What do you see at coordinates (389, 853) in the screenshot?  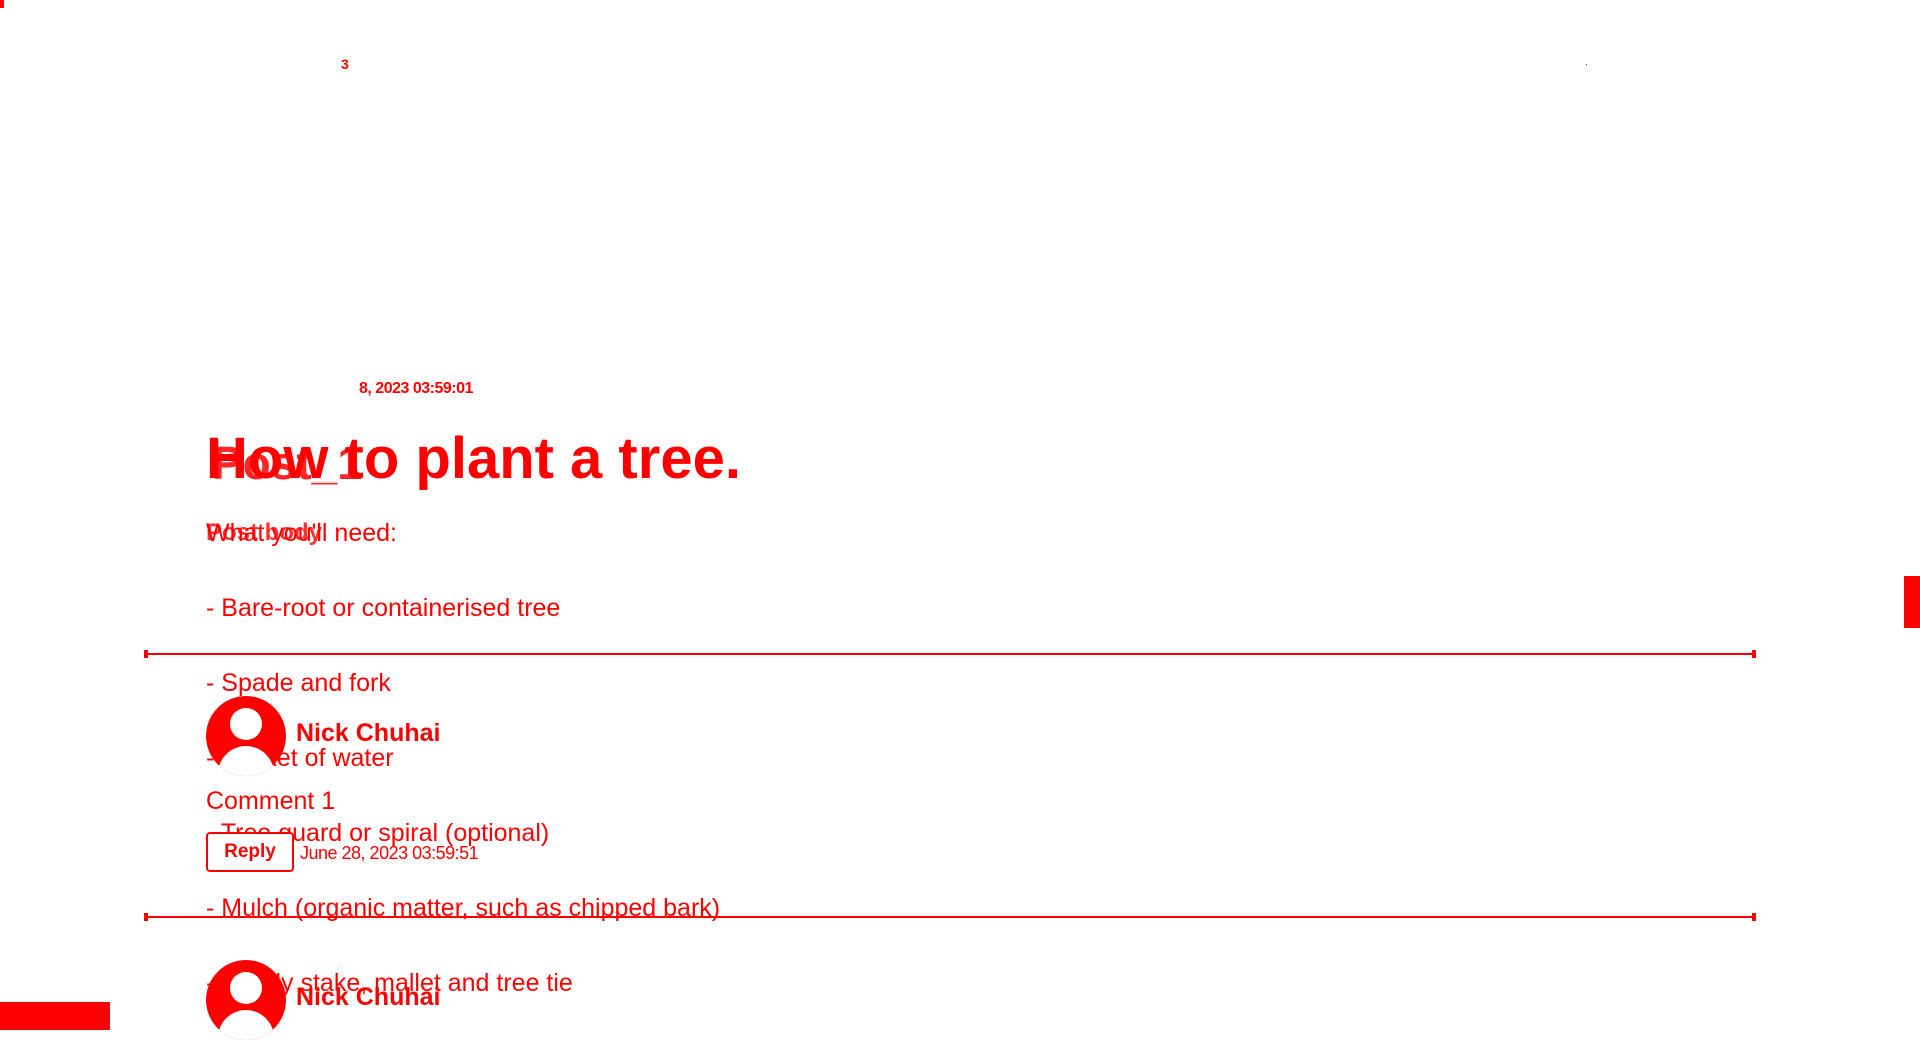 I see `comment-date: June 28, 2023 03:59:51` at bounding box center [389, 853].